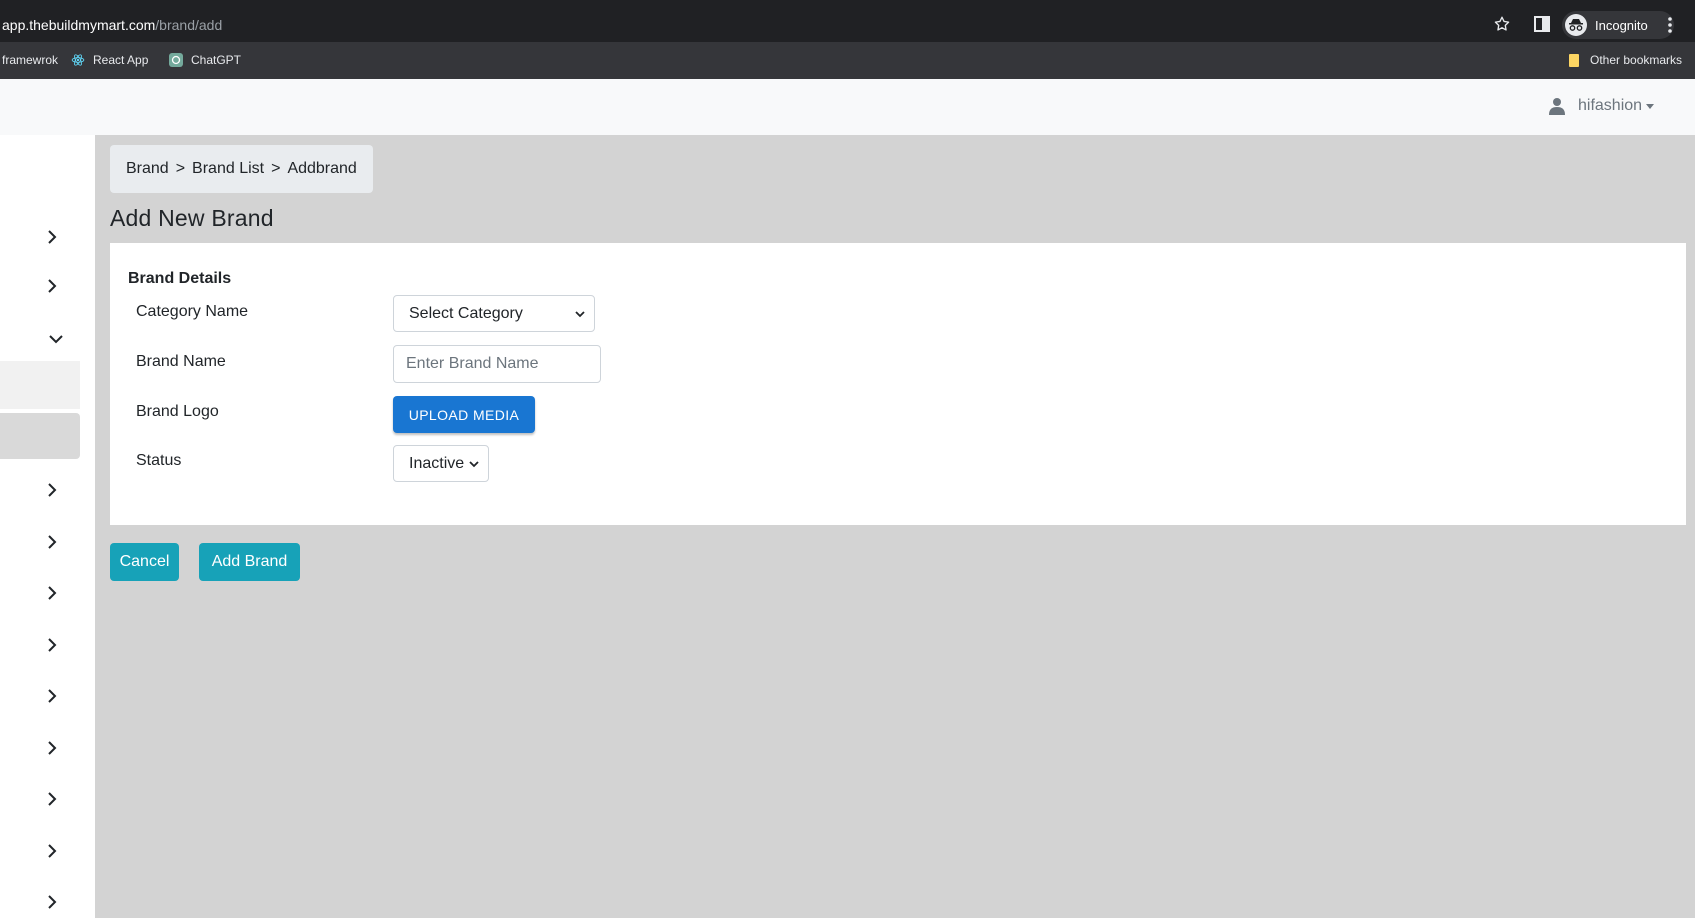  What do you see at coordinates (847, 4) in the screenshot?
I see `browser-top-strip` at bounding box center [847, 4].